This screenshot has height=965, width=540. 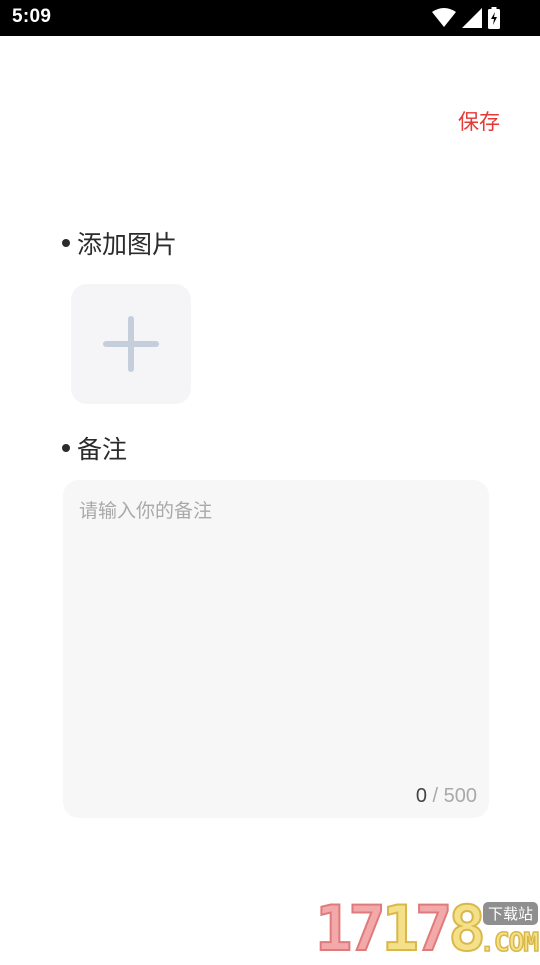 What do you see at coordinates (494, 18) in the screenshot?
I see `battery-charging-icon` at bounding box center [494, 18].